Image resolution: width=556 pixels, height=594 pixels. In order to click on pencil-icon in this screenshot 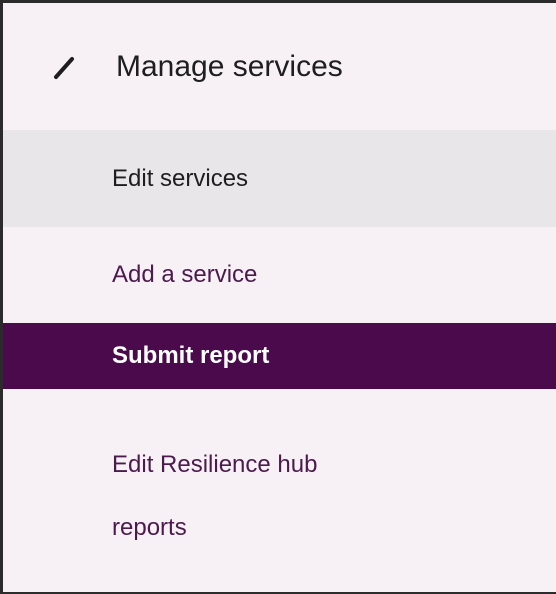, I will do `click(64, 68)`.